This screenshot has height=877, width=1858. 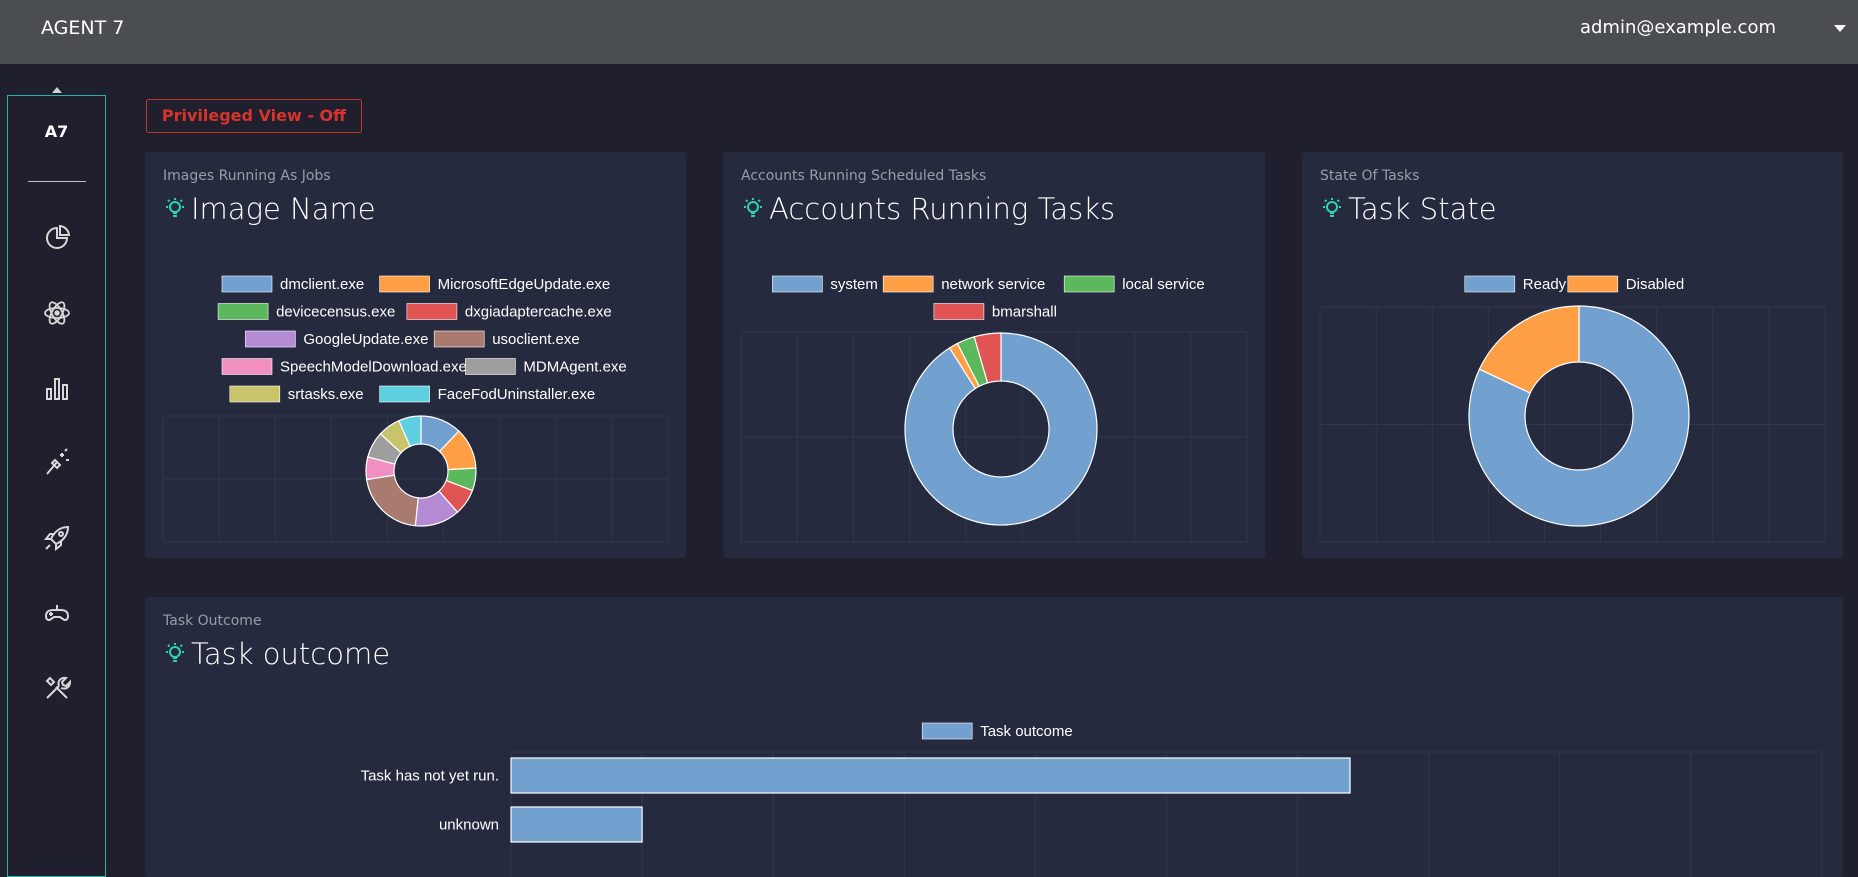 I want to click on legend-label: local service, so click(x=1163, y=284).